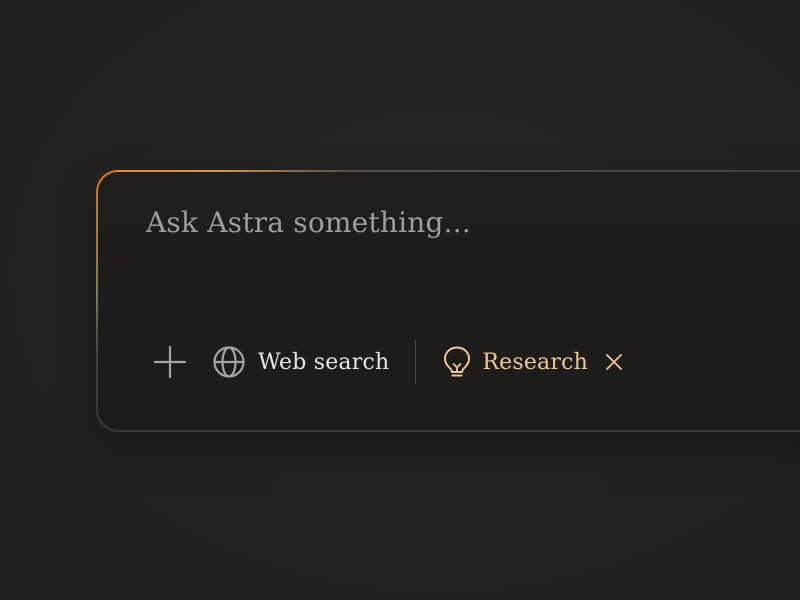 The width and height of the screenshot is (800, 600). I want to click on add-attachment-button, so click(170, 362).